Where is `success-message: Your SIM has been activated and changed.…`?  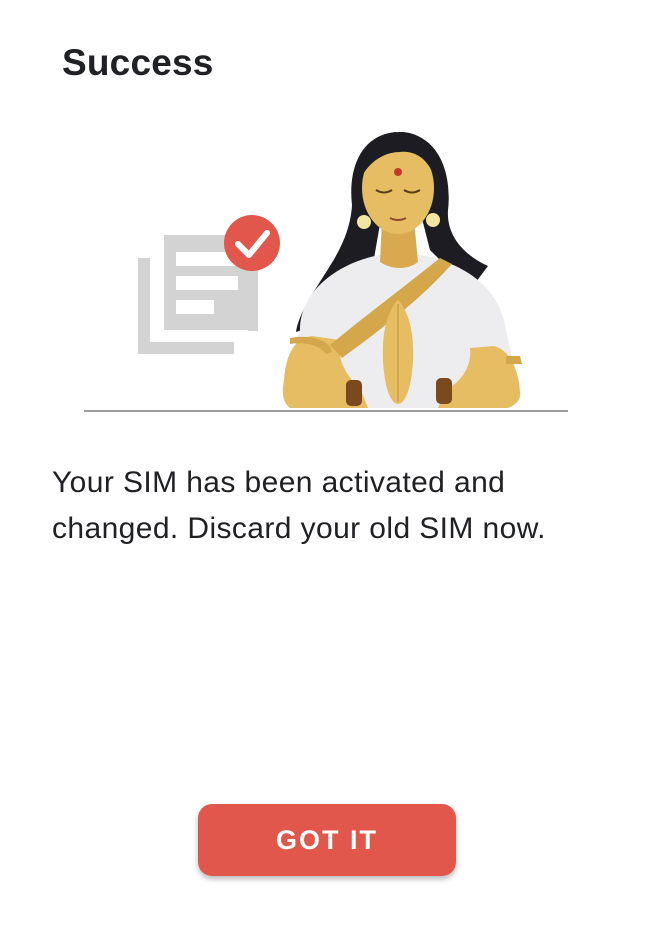
success-message: Your SIM has been activated and changed.… is located at coordinates (299, 505).